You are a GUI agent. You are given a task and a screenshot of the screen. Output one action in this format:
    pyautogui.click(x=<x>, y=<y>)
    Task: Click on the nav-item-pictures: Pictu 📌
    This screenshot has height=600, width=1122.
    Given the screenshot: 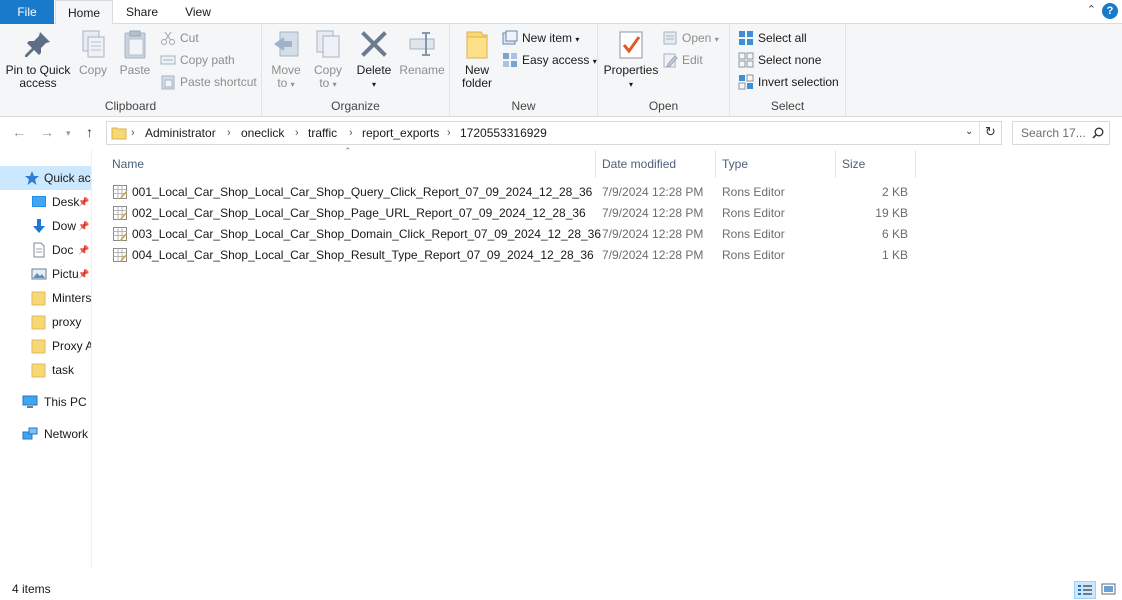 What is the action you would take?
    pyautogui.click(x=45, y=274)
    